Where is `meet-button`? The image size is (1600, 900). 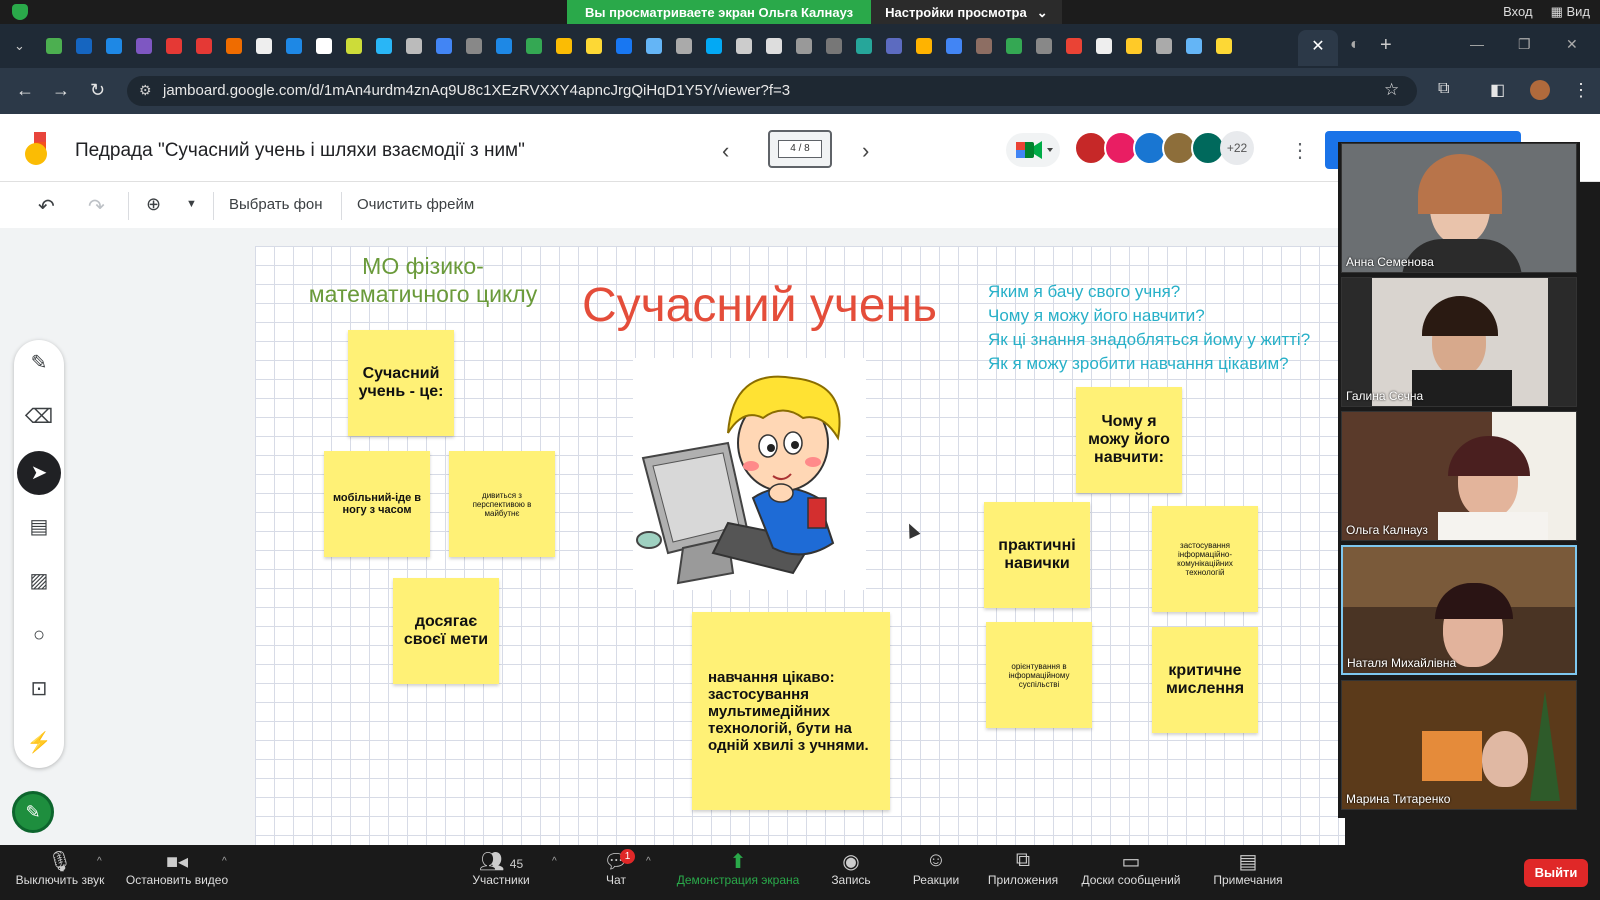 meet-button is located at coordinates (1033, 150).